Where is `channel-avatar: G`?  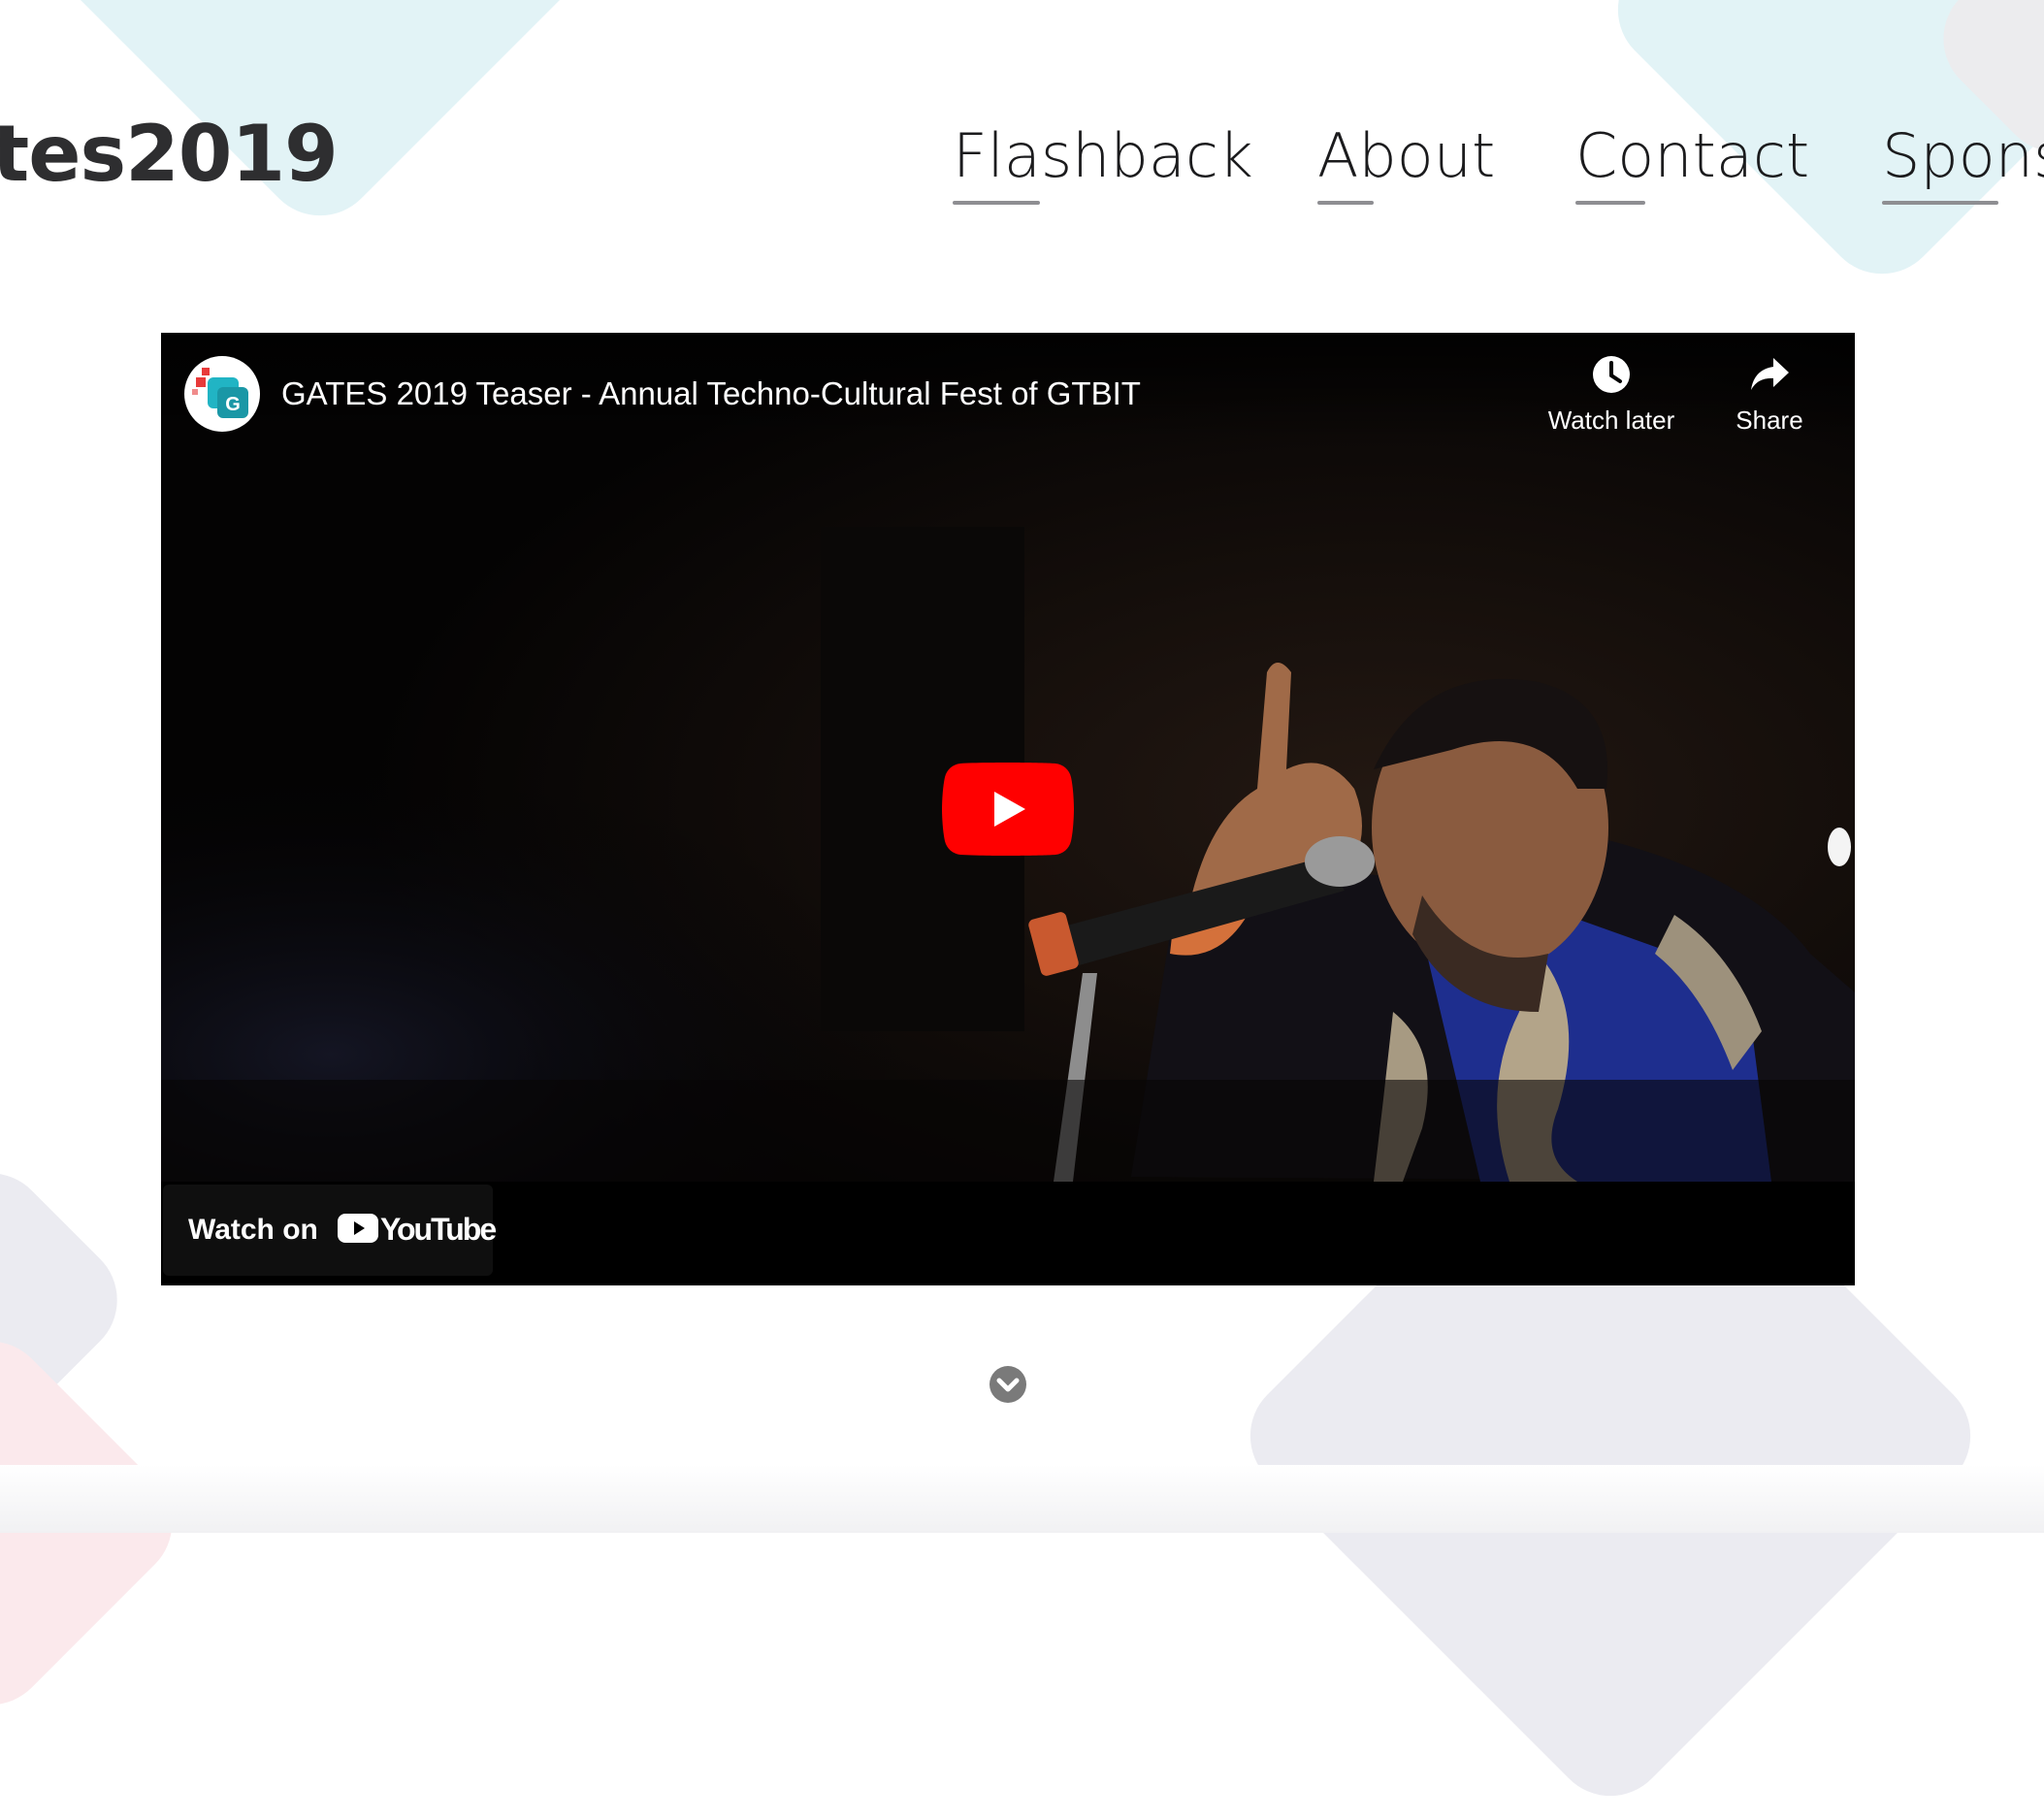 channel-avatar: G is located at coordinates (222, 394).